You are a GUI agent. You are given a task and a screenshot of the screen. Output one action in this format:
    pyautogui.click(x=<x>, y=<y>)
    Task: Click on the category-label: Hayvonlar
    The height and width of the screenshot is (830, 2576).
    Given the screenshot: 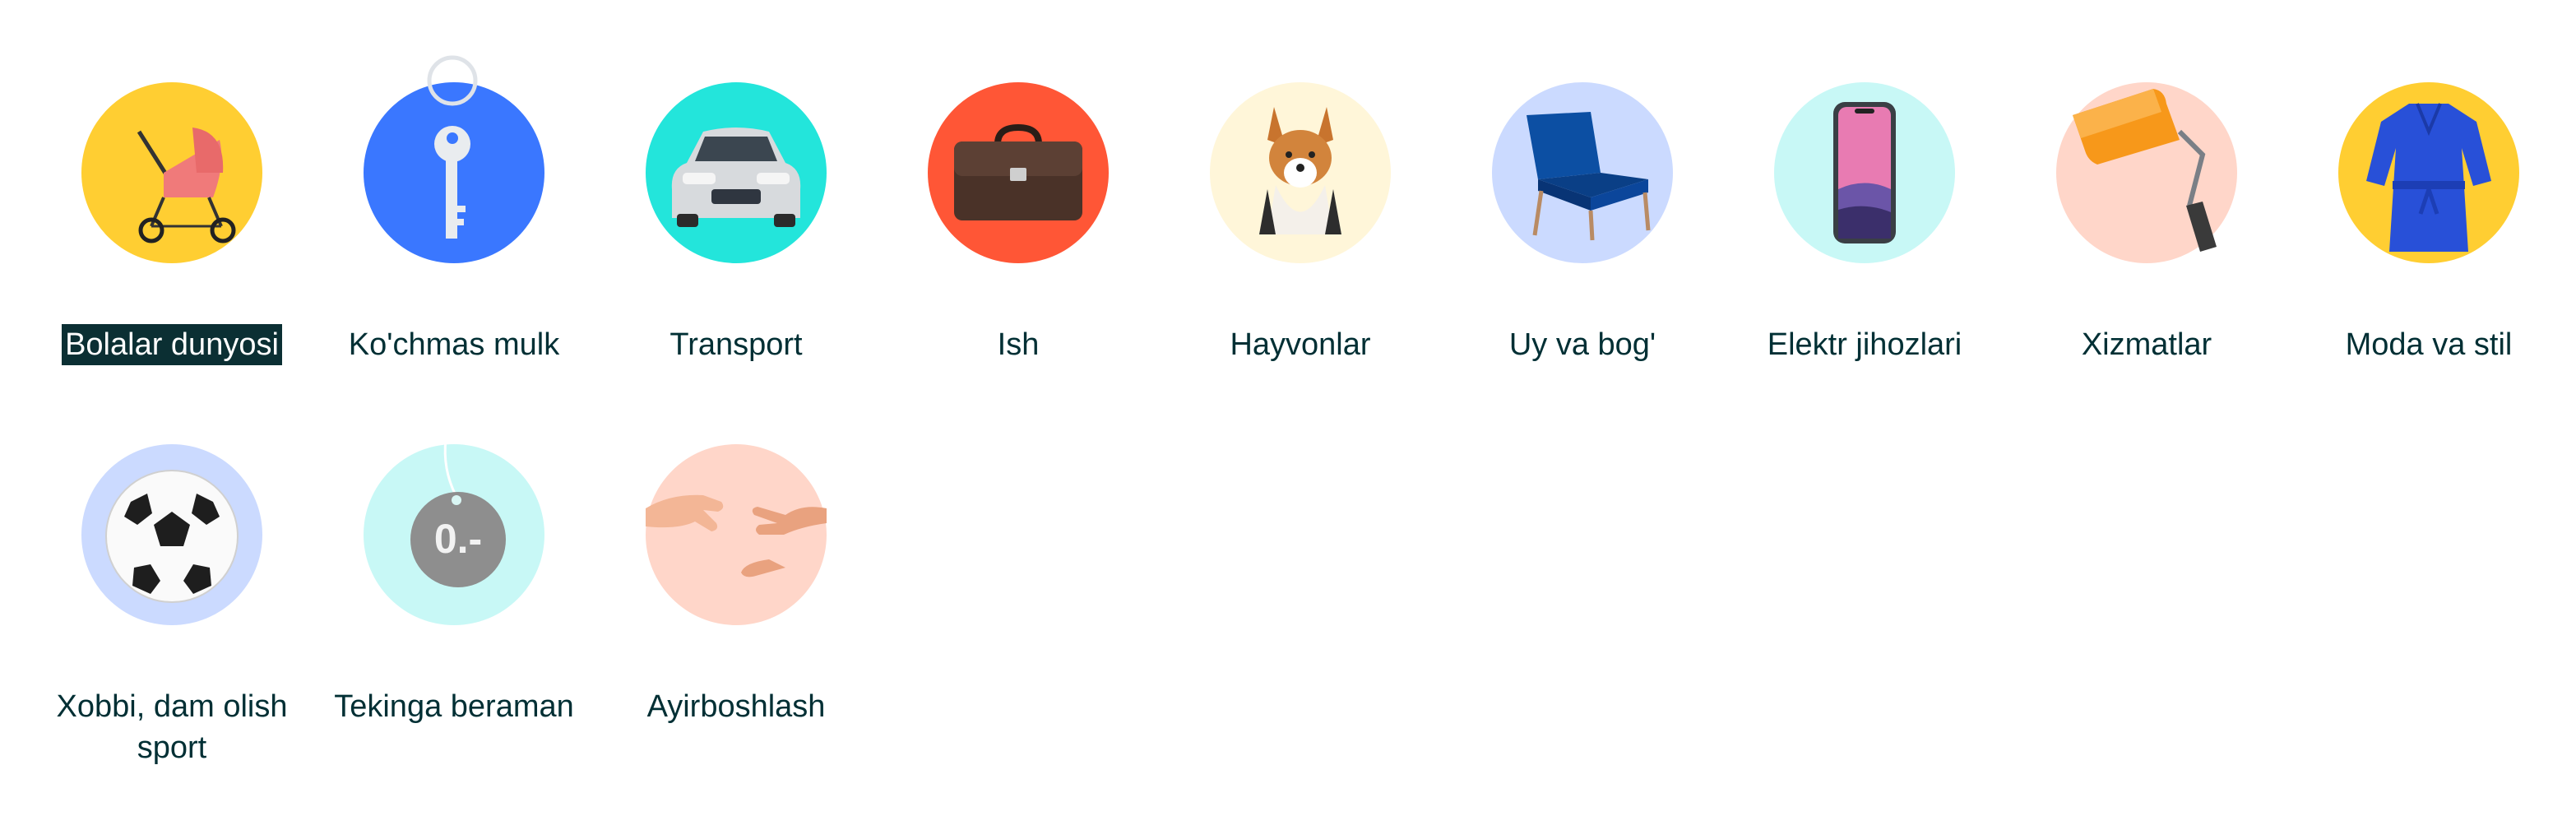 What is the action you would take?
    pyautogui.click(x=1301, y=345)
    